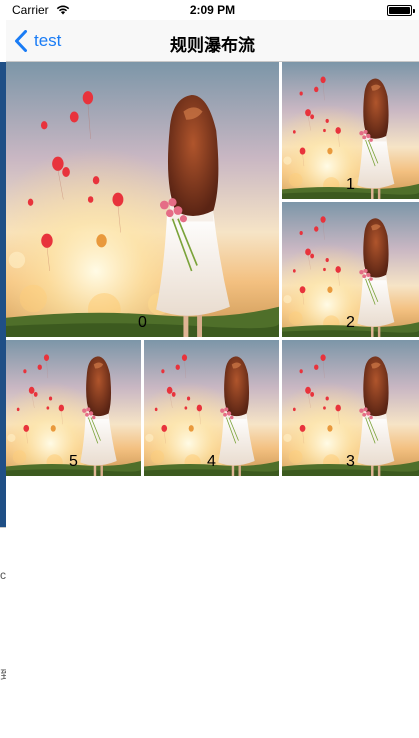 This screenshot has height=738, width=419. I want to click on grid-item-label: 1, so click(350, 184).